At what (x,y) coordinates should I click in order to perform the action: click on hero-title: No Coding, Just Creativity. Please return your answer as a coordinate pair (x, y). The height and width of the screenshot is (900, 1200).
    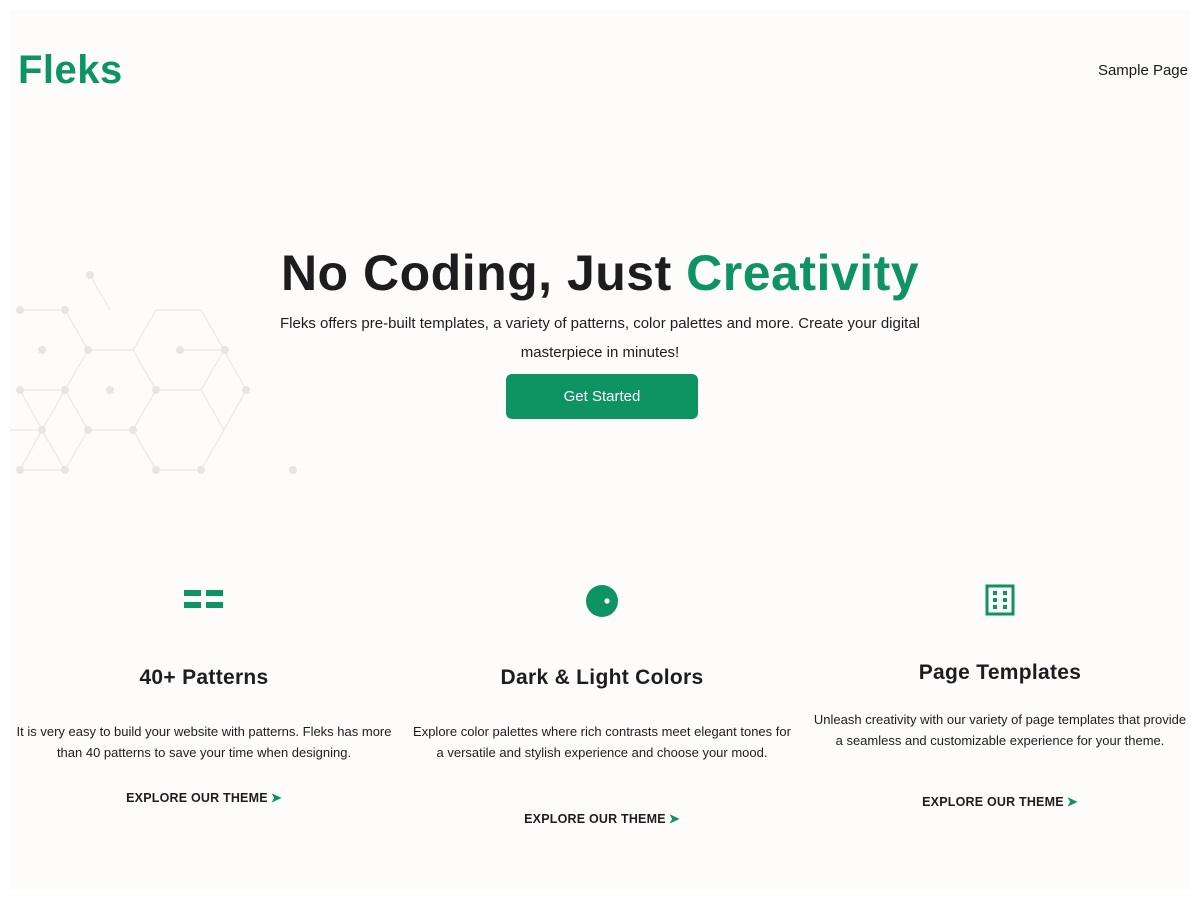
    Looking at the image, I should click on (600, 273).